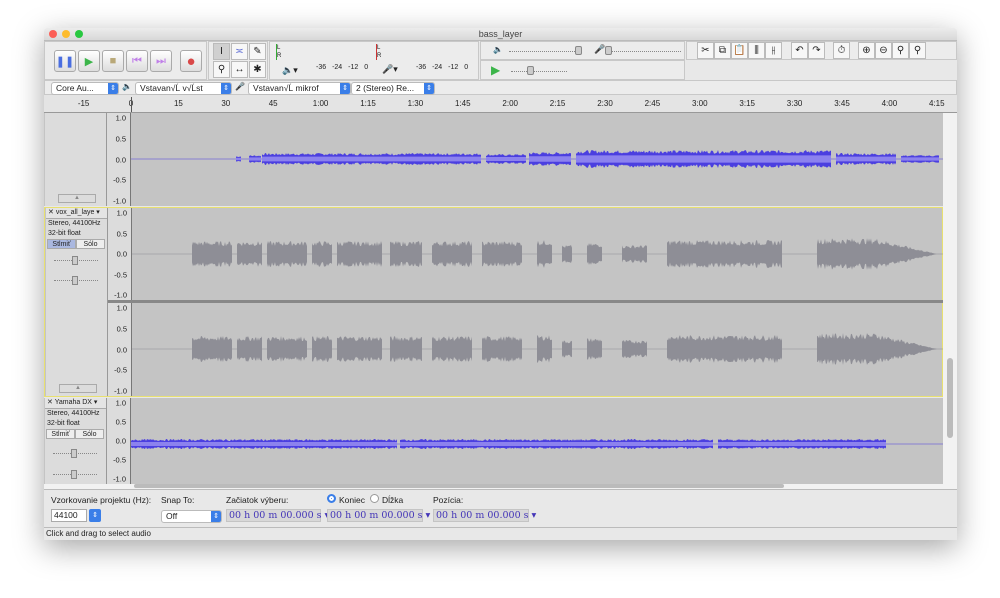 The width and height of the screenshot is (1000, 598). What do you see at coordinates (299, 88) in the screenshot?
I see `input-device-select: Vstavan√Ĺ mikrof ⇕` at bounding box center [299, 88].